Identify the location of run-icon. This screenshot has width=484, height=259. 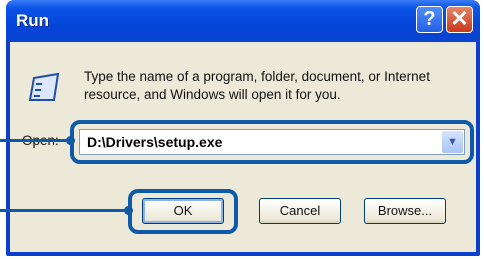
(44, 86).